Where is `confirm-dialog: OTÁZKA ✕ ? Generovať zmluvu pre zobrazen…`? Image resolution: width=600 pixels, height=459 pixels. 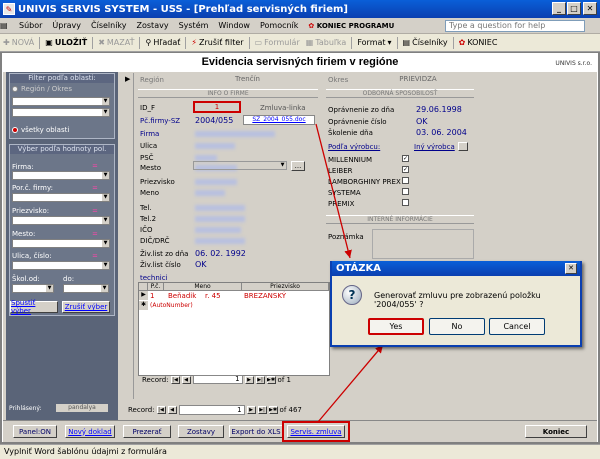 confirm-dialog: OTÁZKA ✕ ? Generovať zmluvu pre zobrazen… is located at coordinates (456, 304).